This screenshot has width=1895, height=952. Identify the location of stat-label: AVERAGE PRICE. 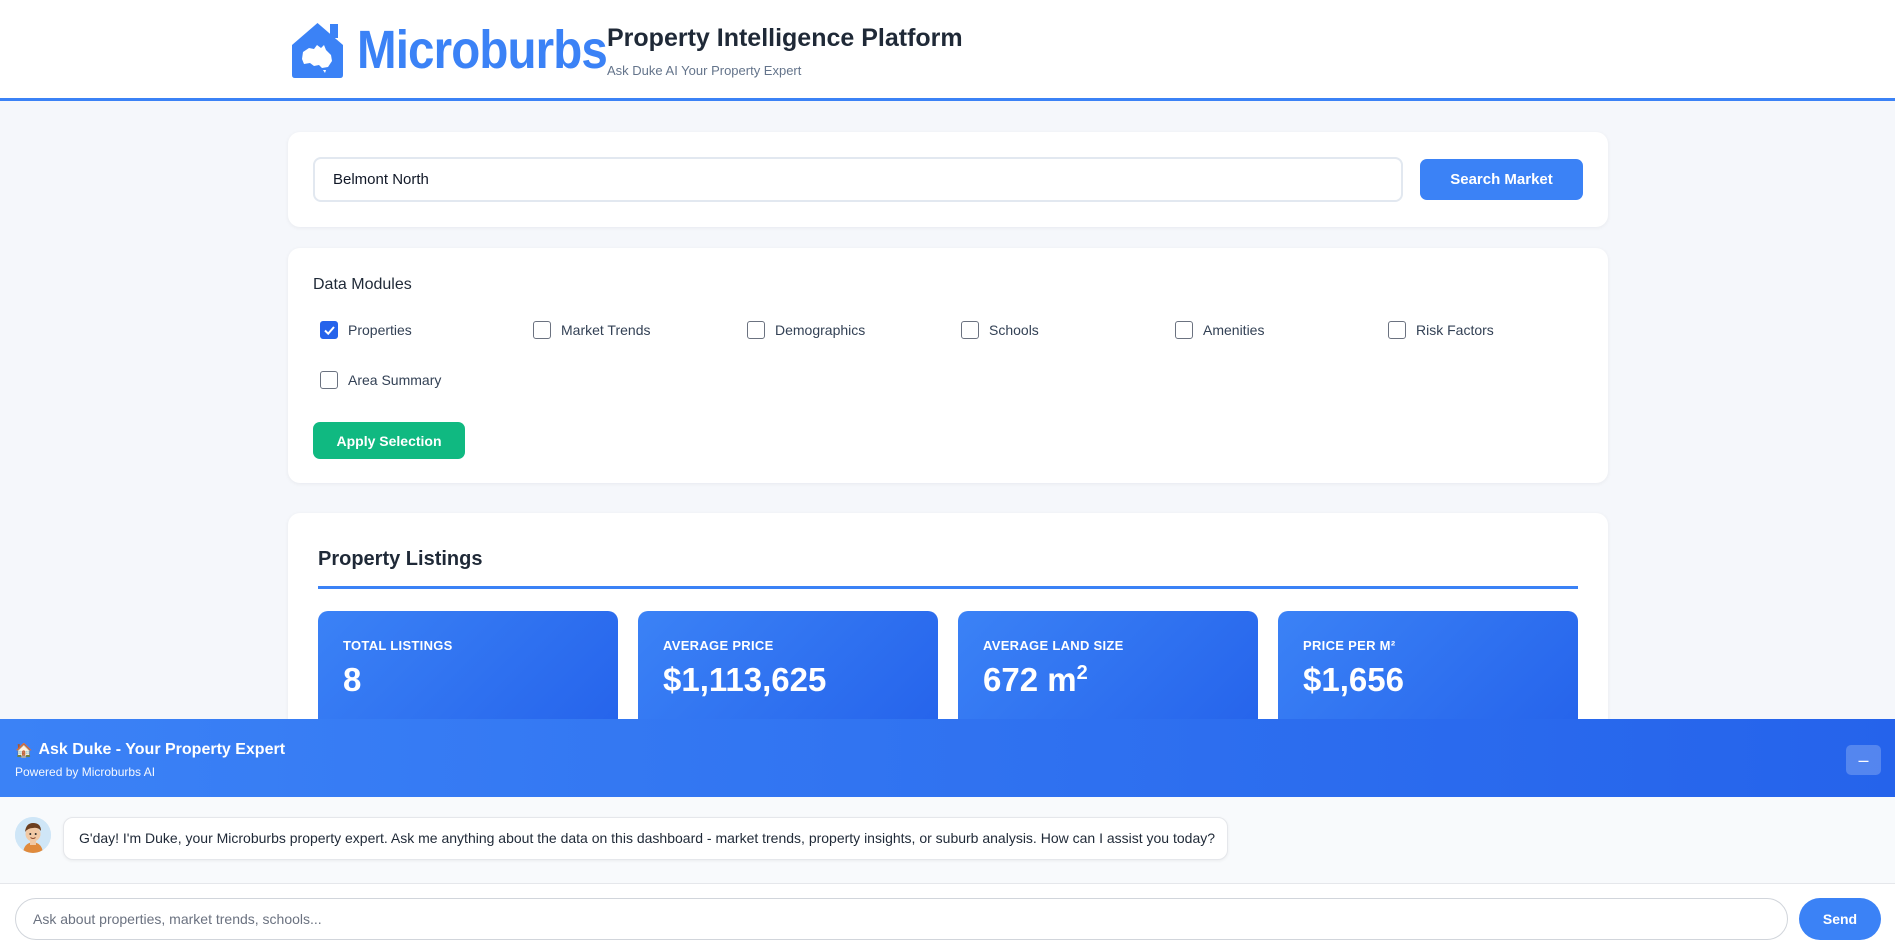
(718, 645).